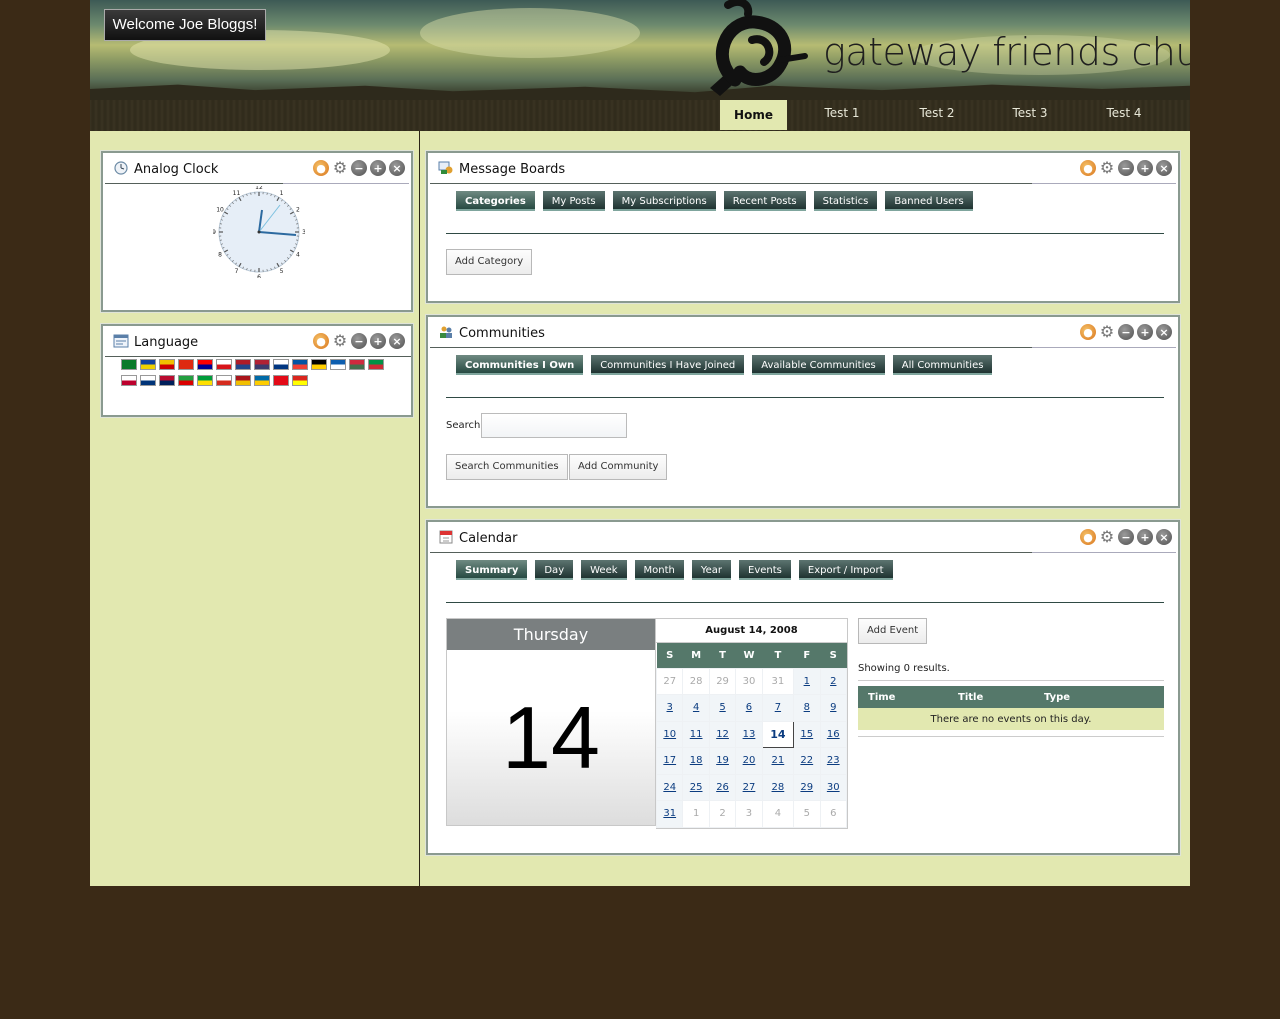  What do you see at coordinates (205, 364) in the screenshot?
I see `flag-zh-tw-icon` at bounding box center [205, 364].